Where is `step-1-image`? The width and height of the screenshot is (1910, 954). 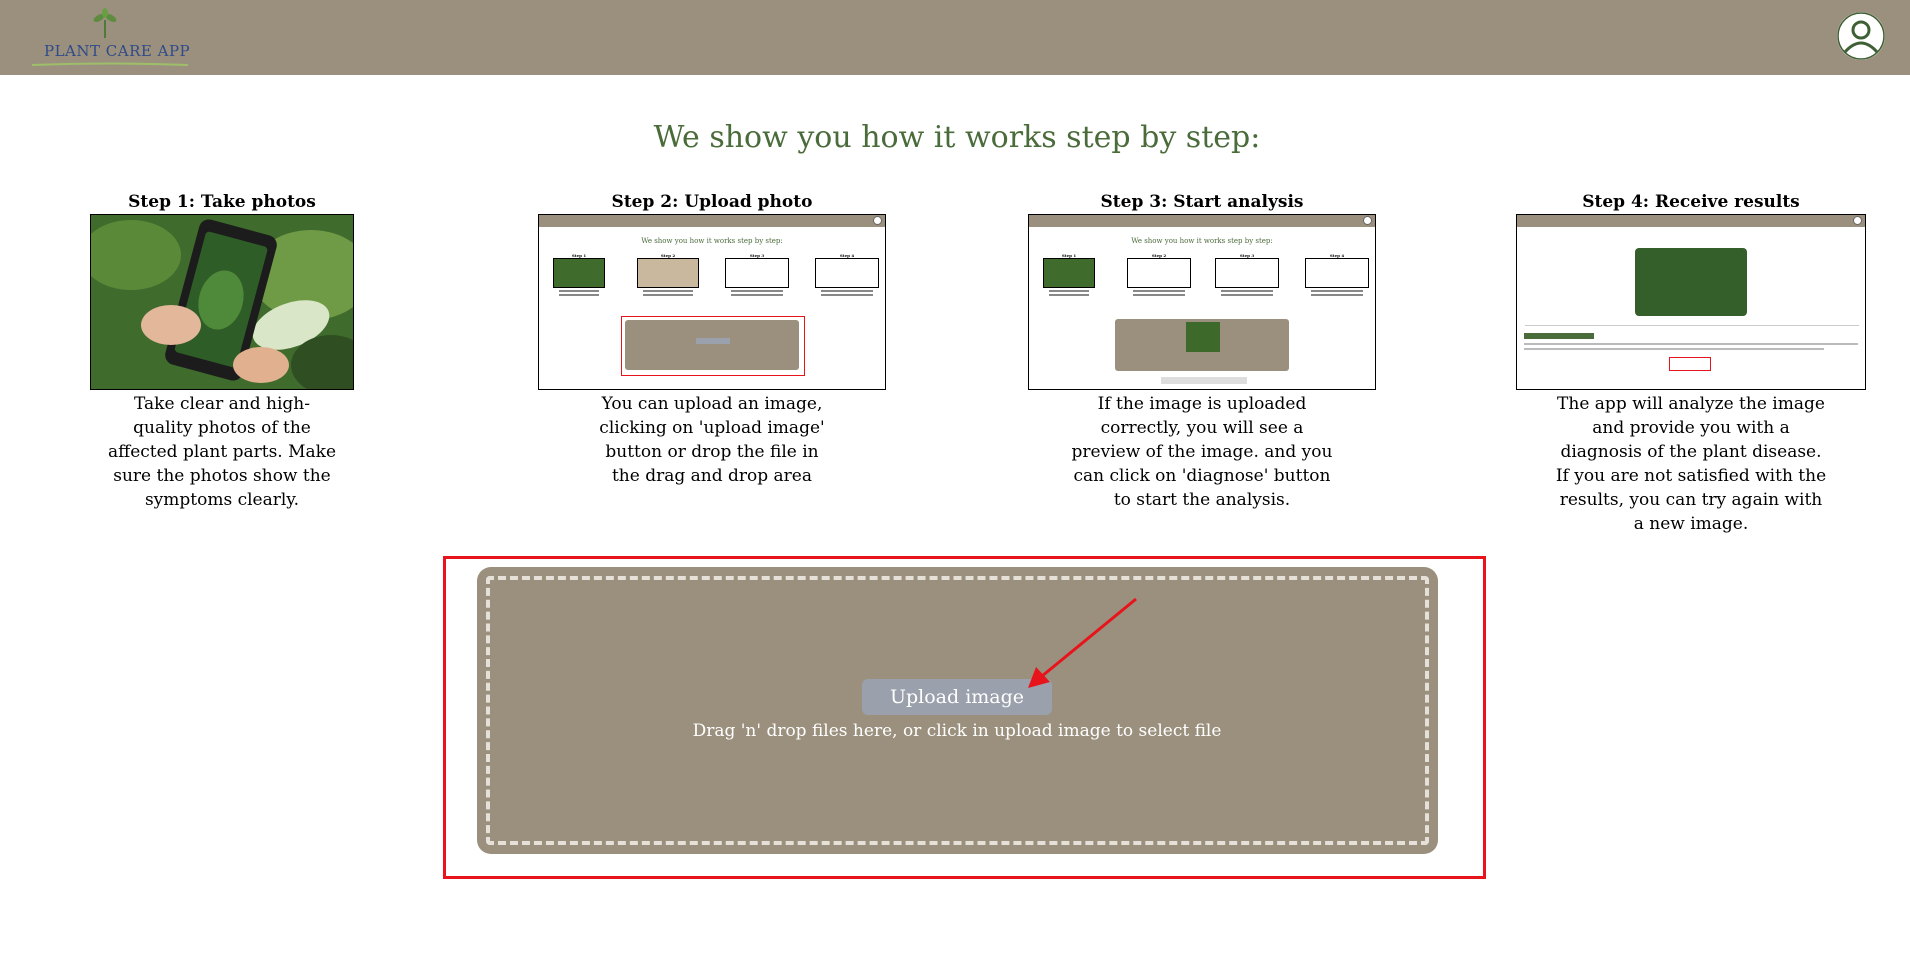 step-1-image is located at coordinates (222, 302).